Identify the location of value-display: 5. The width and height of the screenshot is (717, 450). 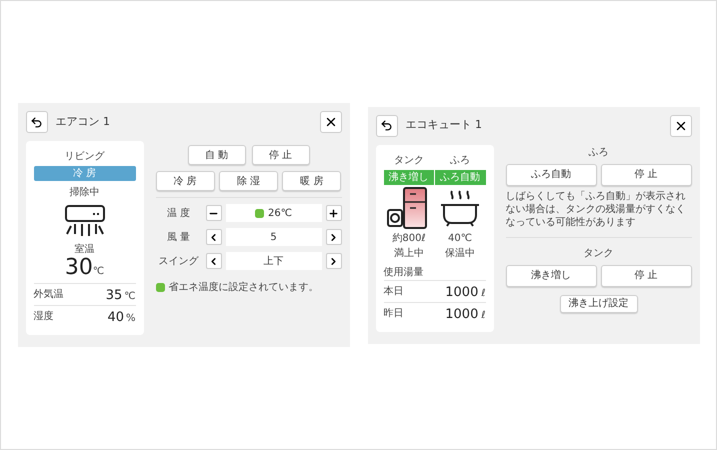
(274, 237).